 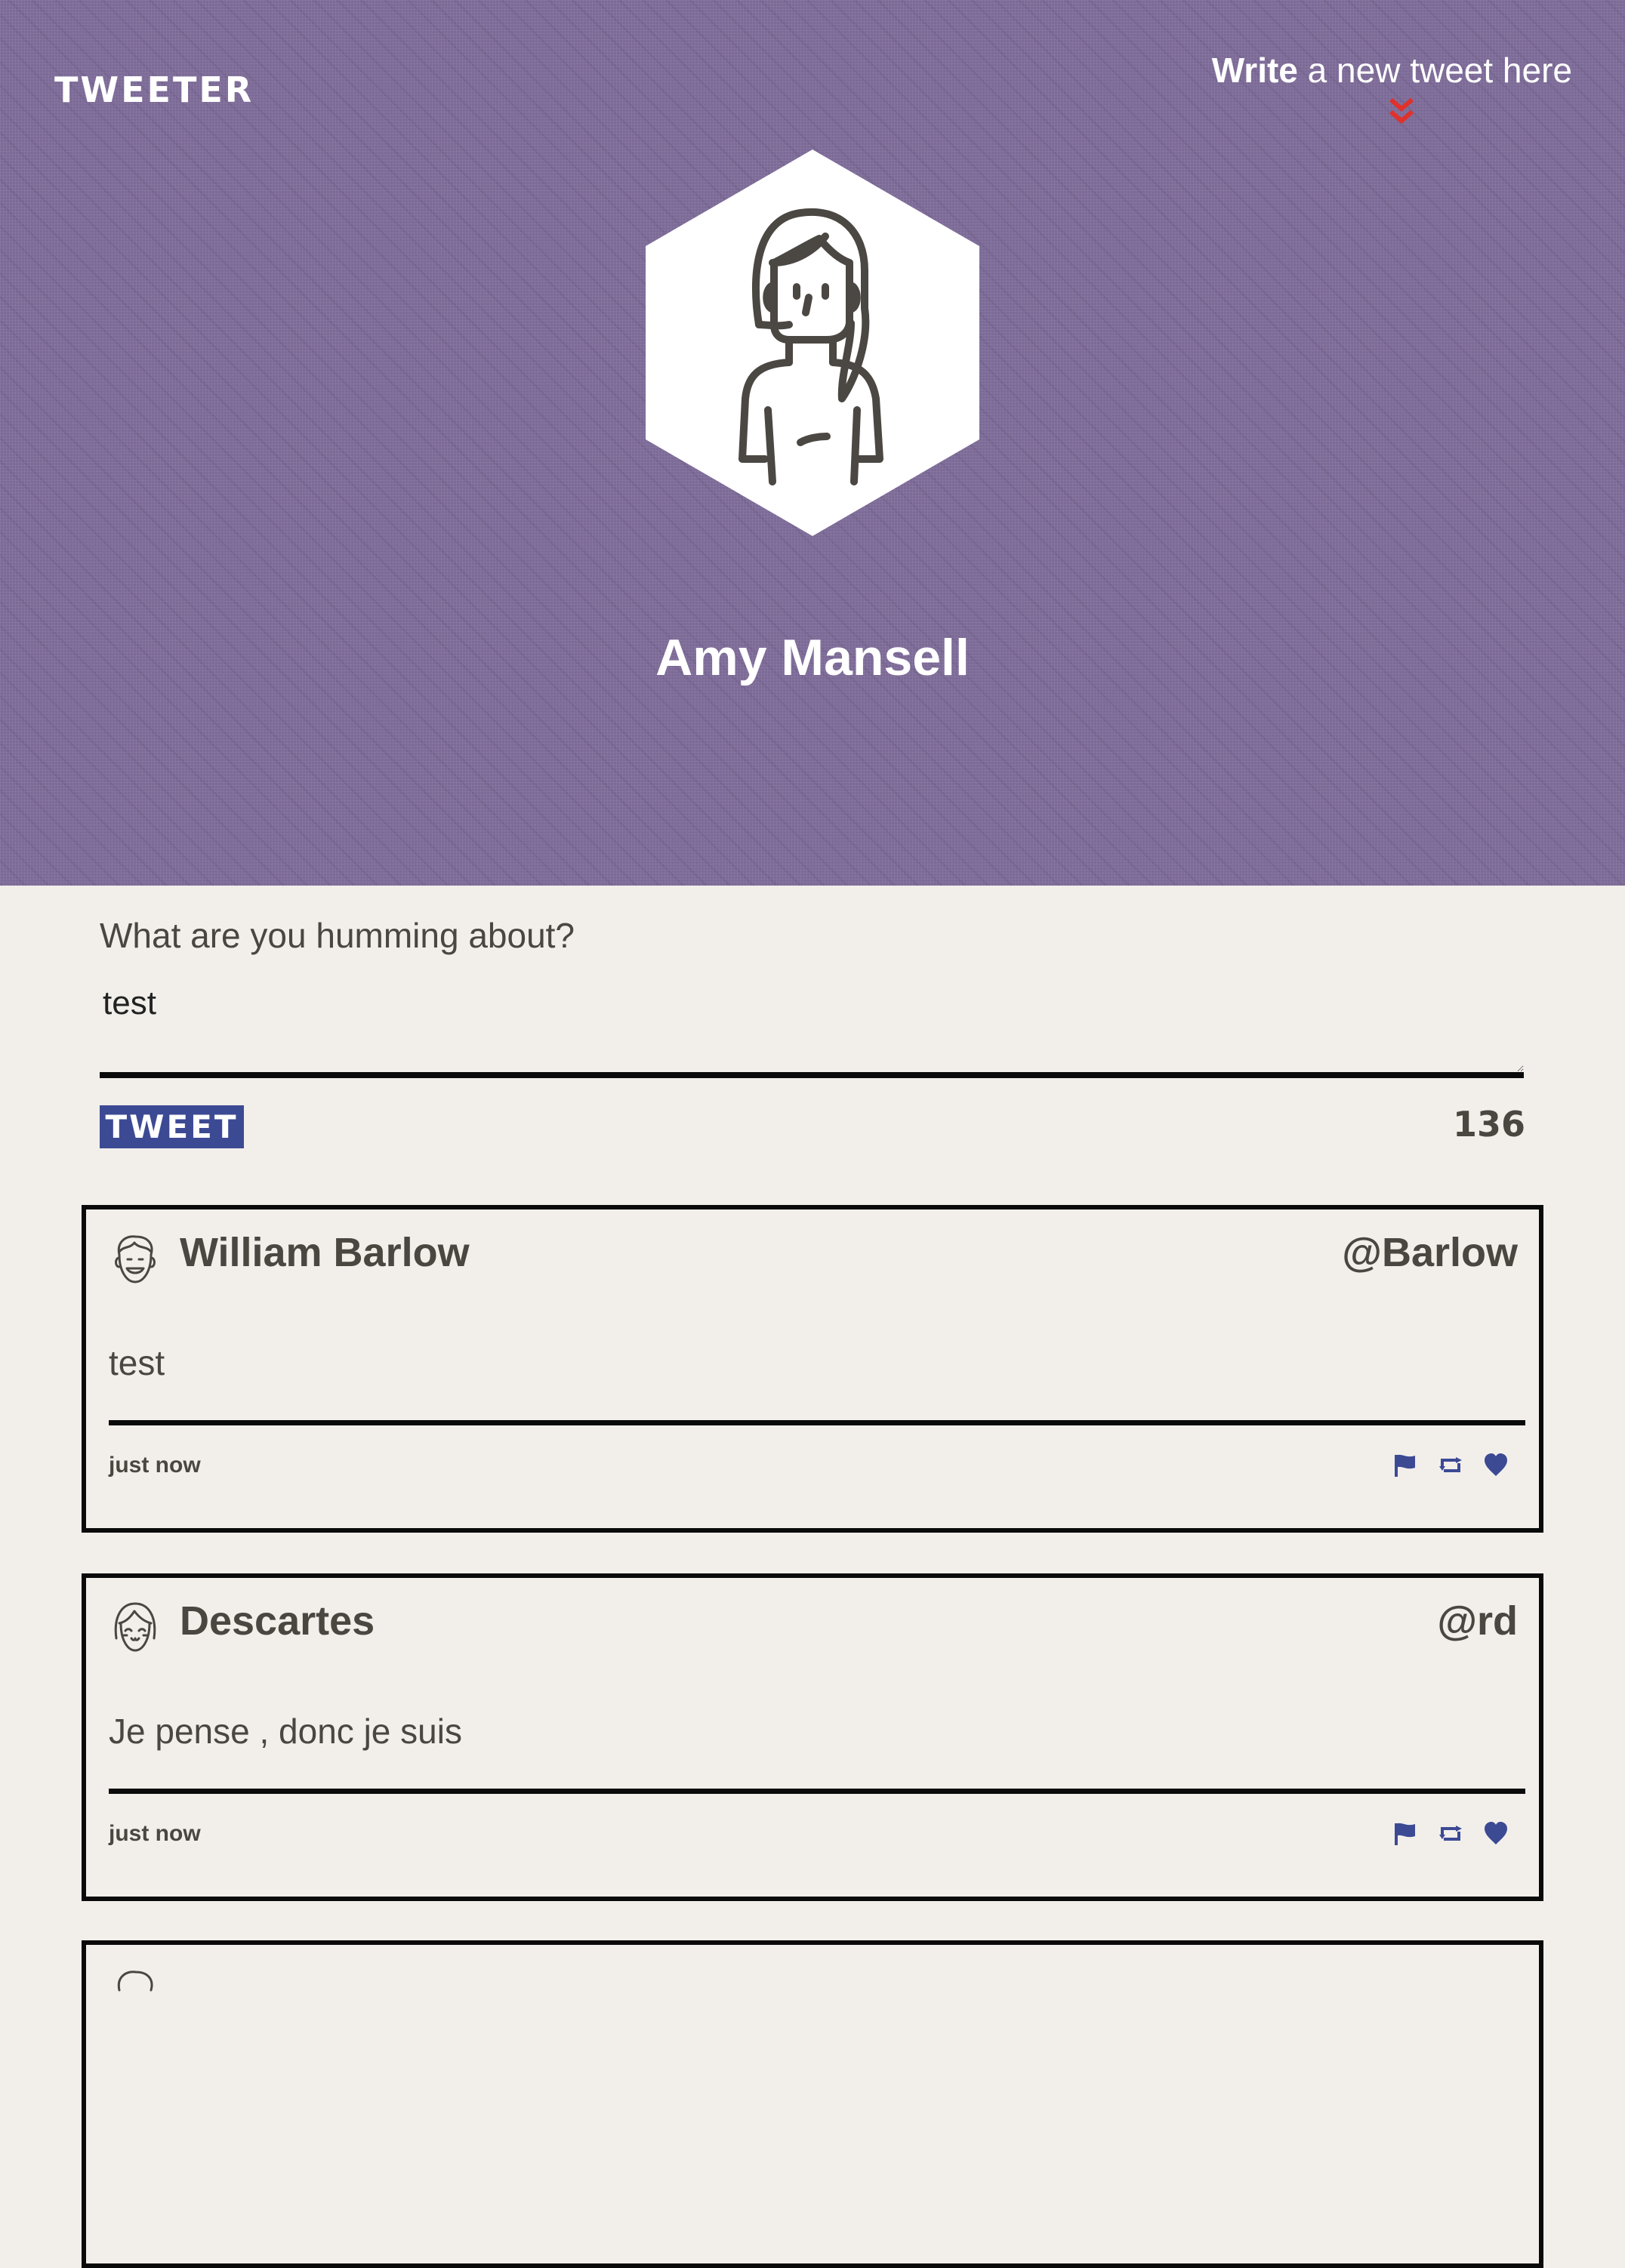 I want to click on compose-link-bold: Write, so click(x=1254, y=70).